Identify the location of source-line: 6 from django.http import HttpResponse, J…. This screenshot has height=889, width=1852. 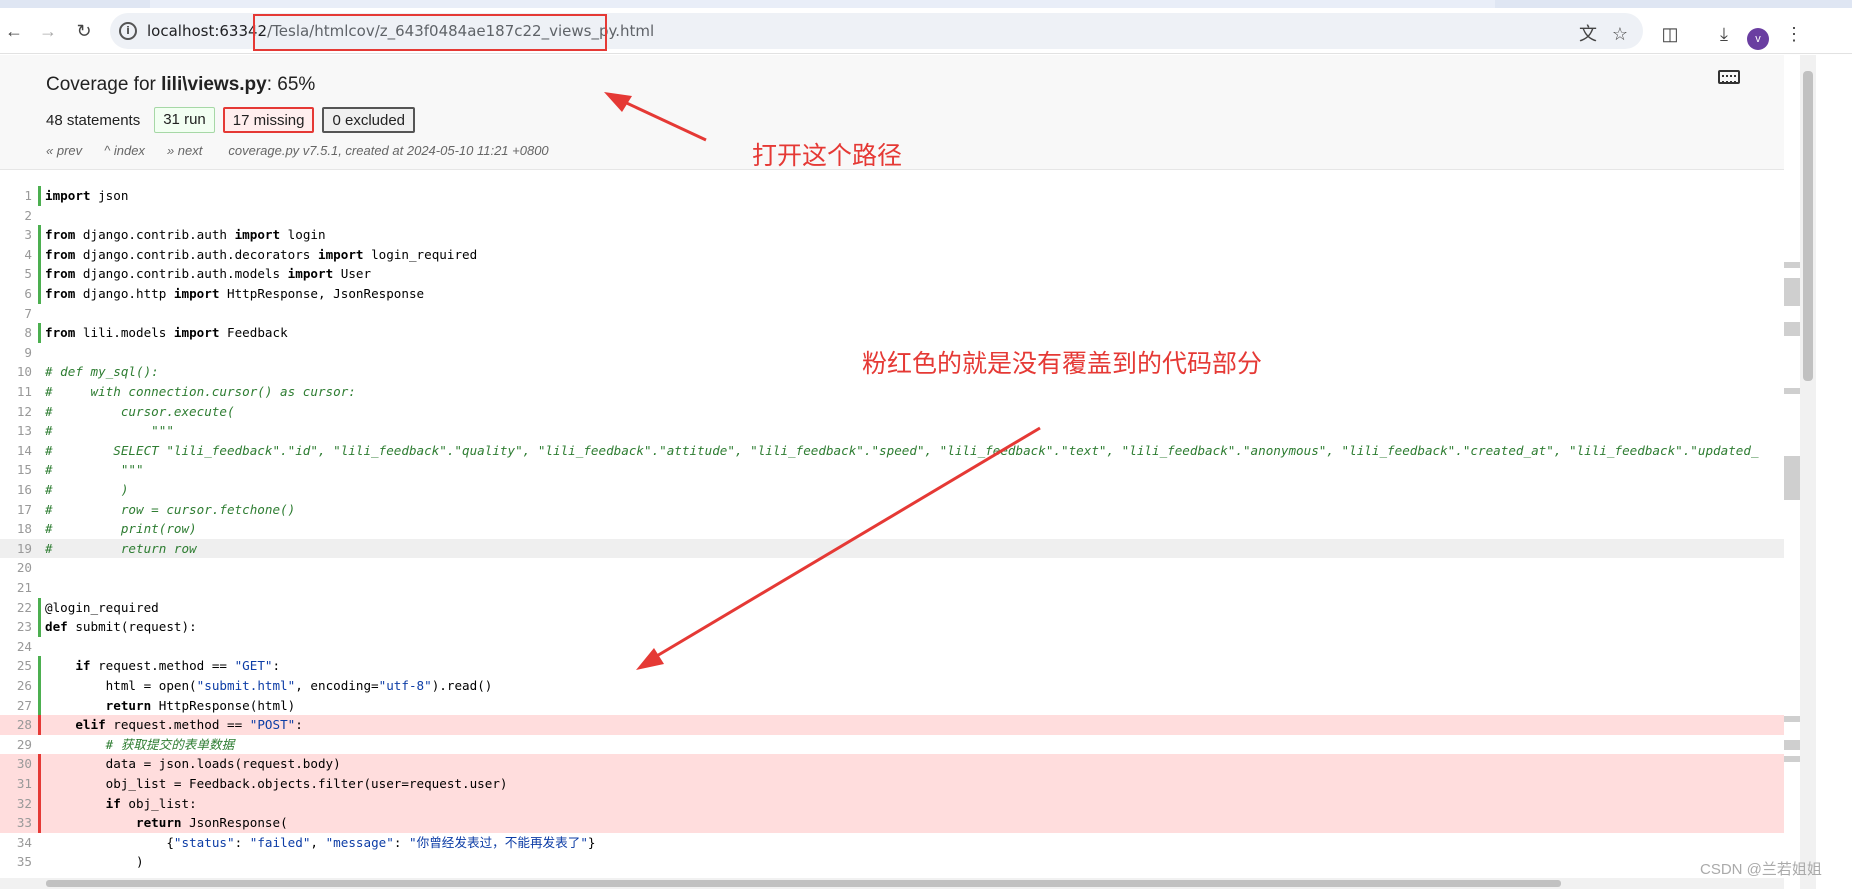
(892, 294).